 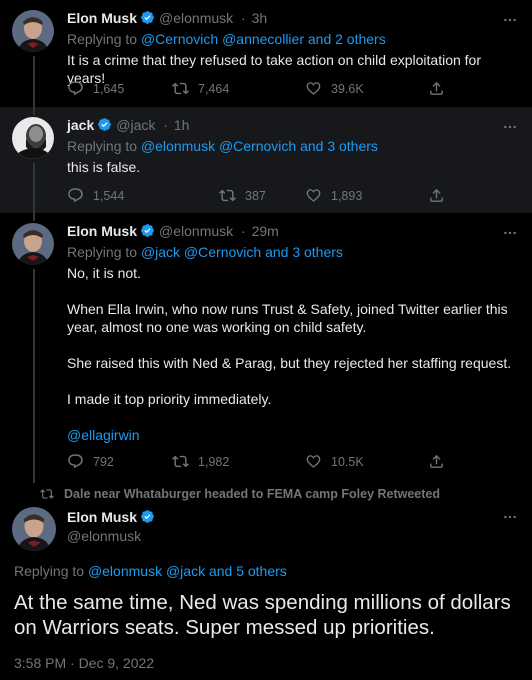 I want to click on tweet-time: 29m, so click(x=265, y=231).